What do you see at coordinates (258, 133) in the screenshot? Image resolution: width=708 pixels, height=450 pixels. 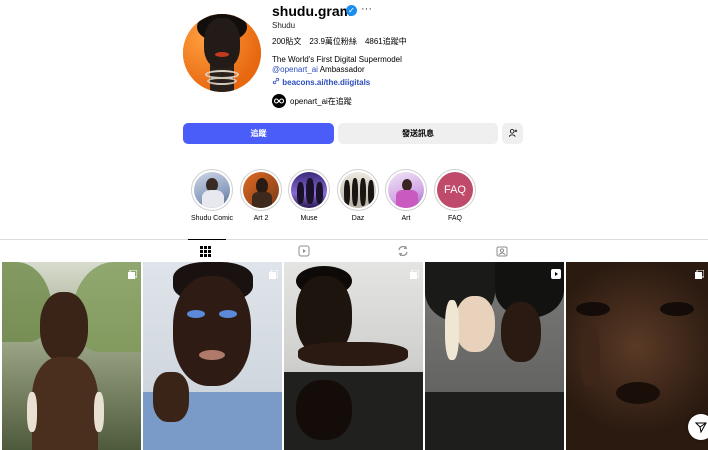 I see `follow-button: 追蹤` at bounding box center [258, 133].